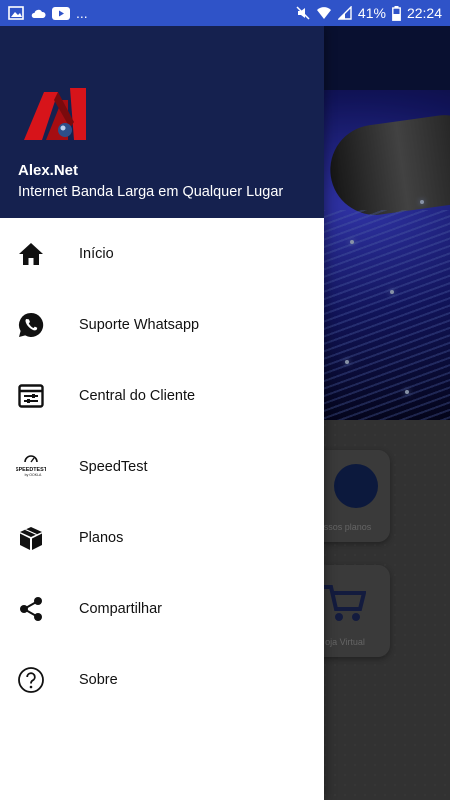 This screenshot has height=800, width=450. Describe the element at coordinates (16, 13) in the screenshot. I see `image-icon` at that location.